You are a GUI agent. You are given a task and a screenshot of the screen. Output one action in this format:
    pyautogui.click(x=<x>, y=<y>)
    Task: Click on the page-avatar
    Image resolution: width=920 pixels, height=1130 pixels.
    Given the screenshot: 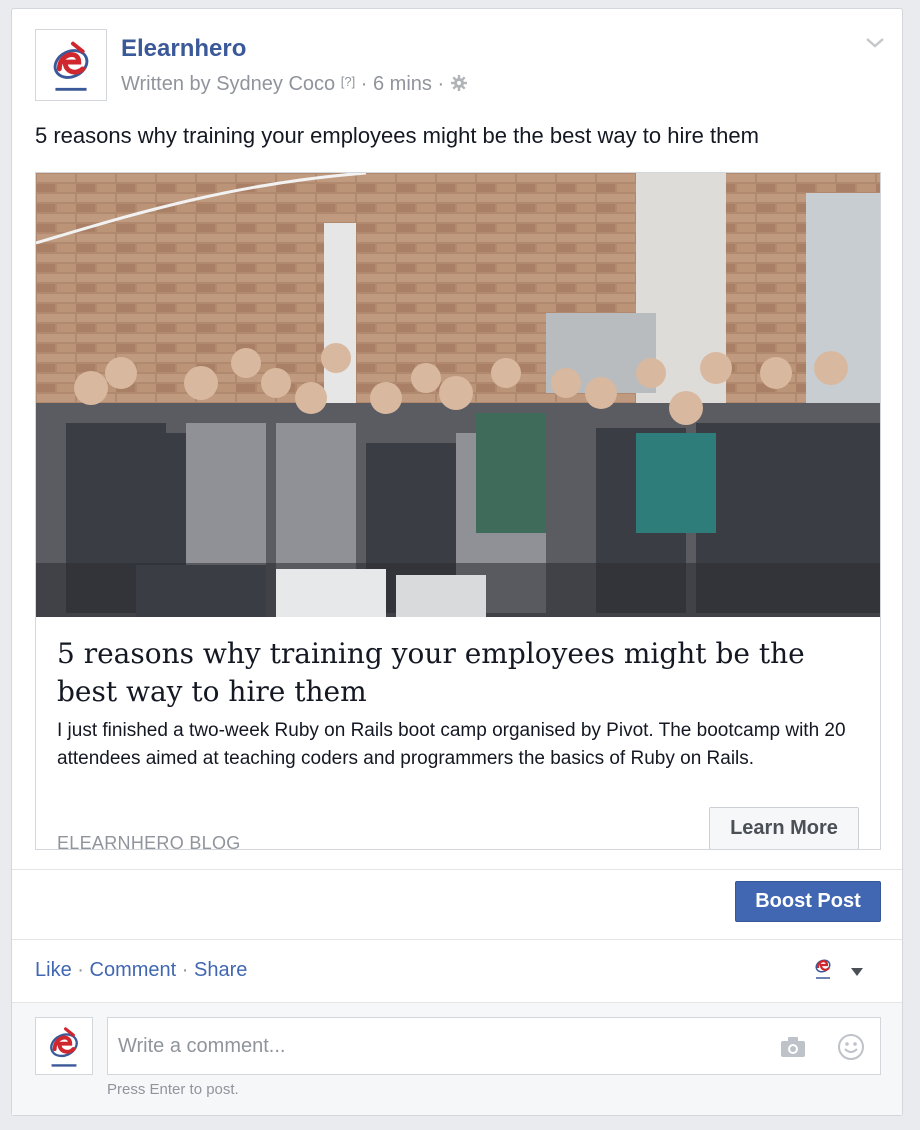 What is the action you would take?
    pyautogui.click(x=71, y=65)
    